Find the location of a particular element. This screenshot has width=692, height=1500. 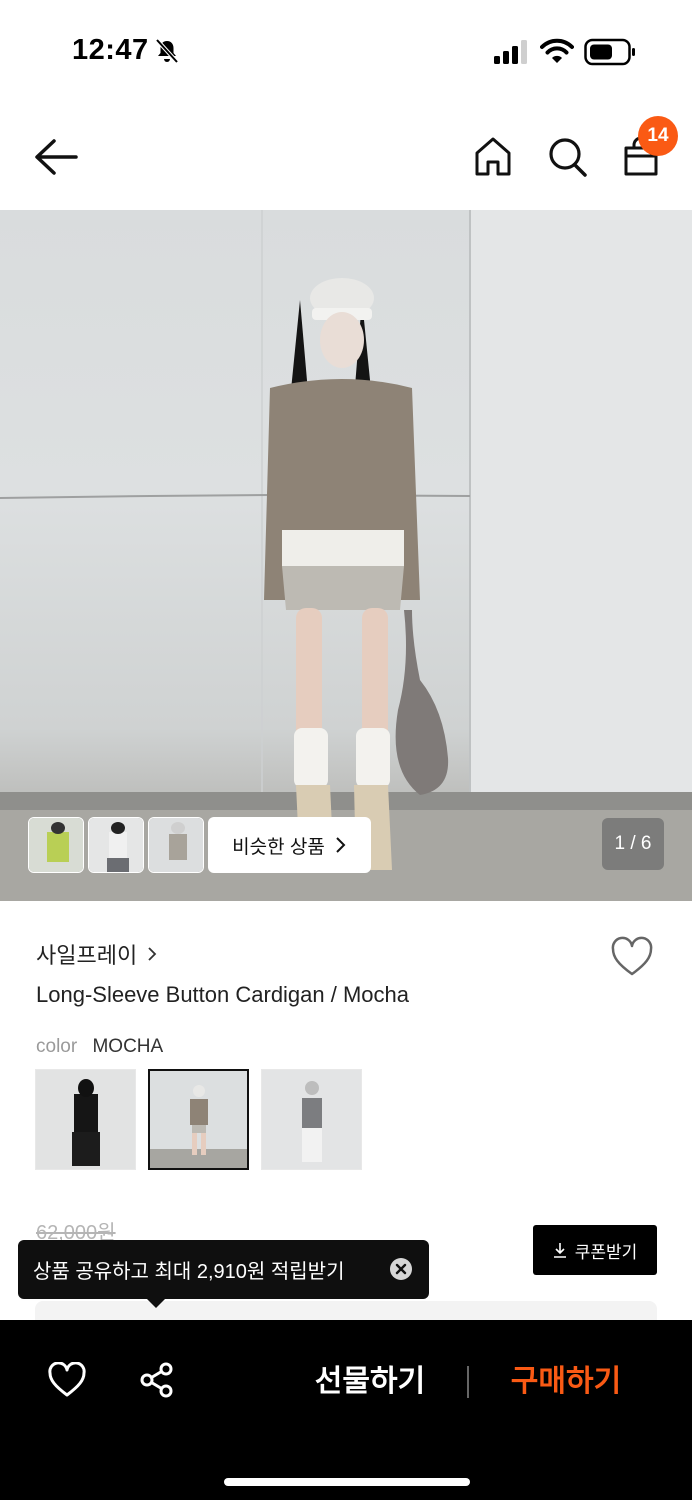

buy-button: 구매하기 is located at coordinates (566, 1382).